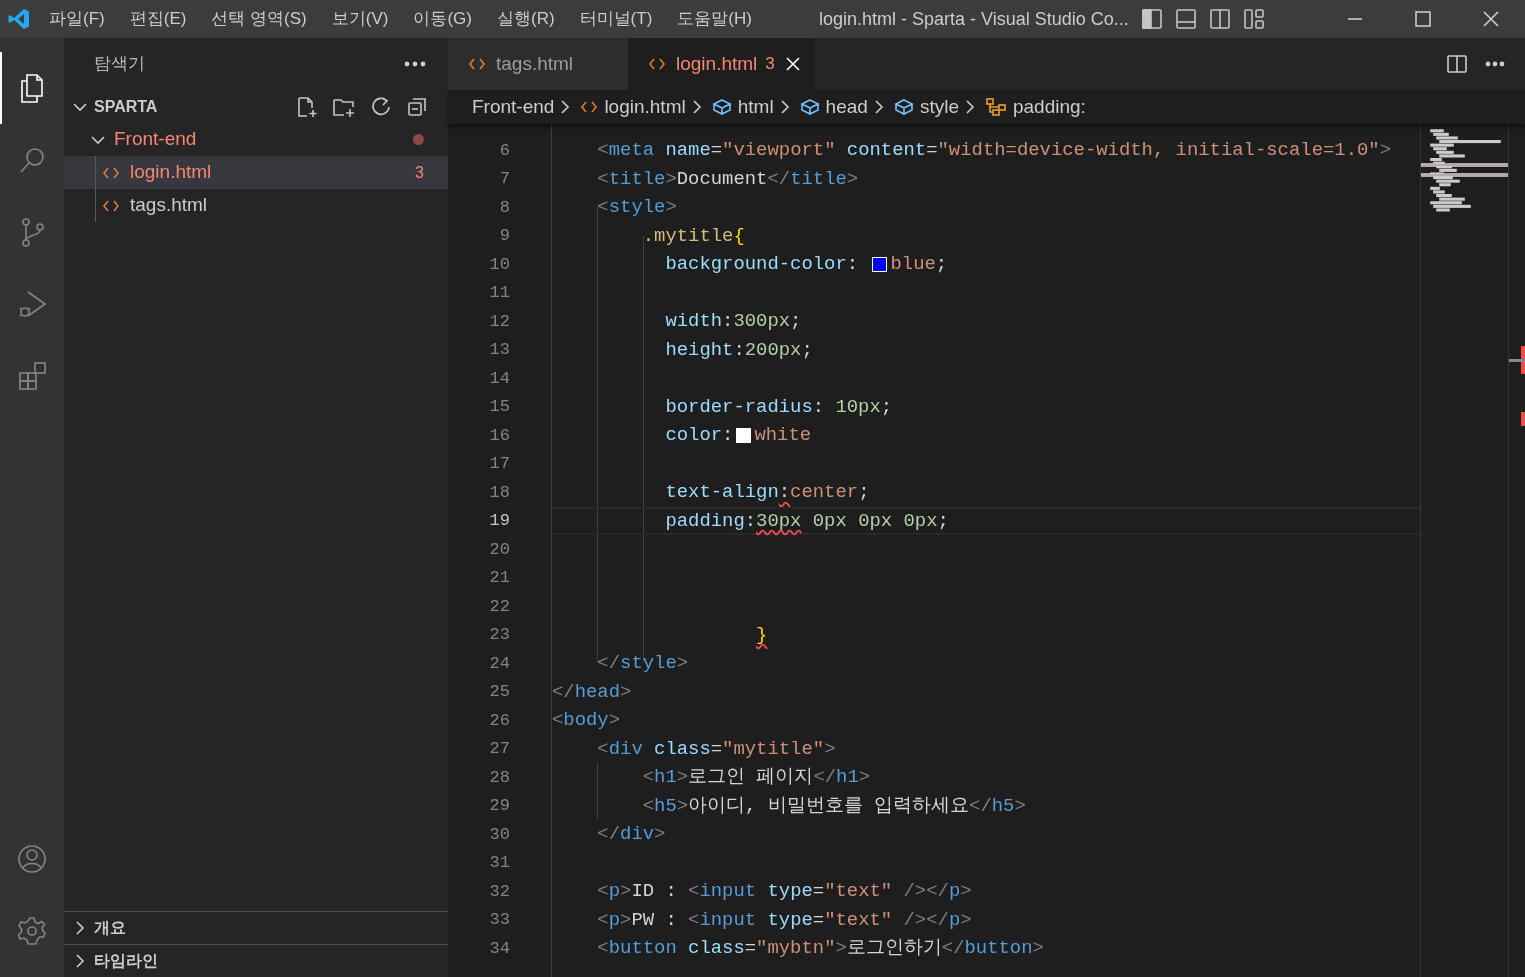 Image resolution: width=1525 pixels, height=977 pixels. Describe the element at coordinates (499, 435) in the screenshot. I see `line-number: 16` at that location.